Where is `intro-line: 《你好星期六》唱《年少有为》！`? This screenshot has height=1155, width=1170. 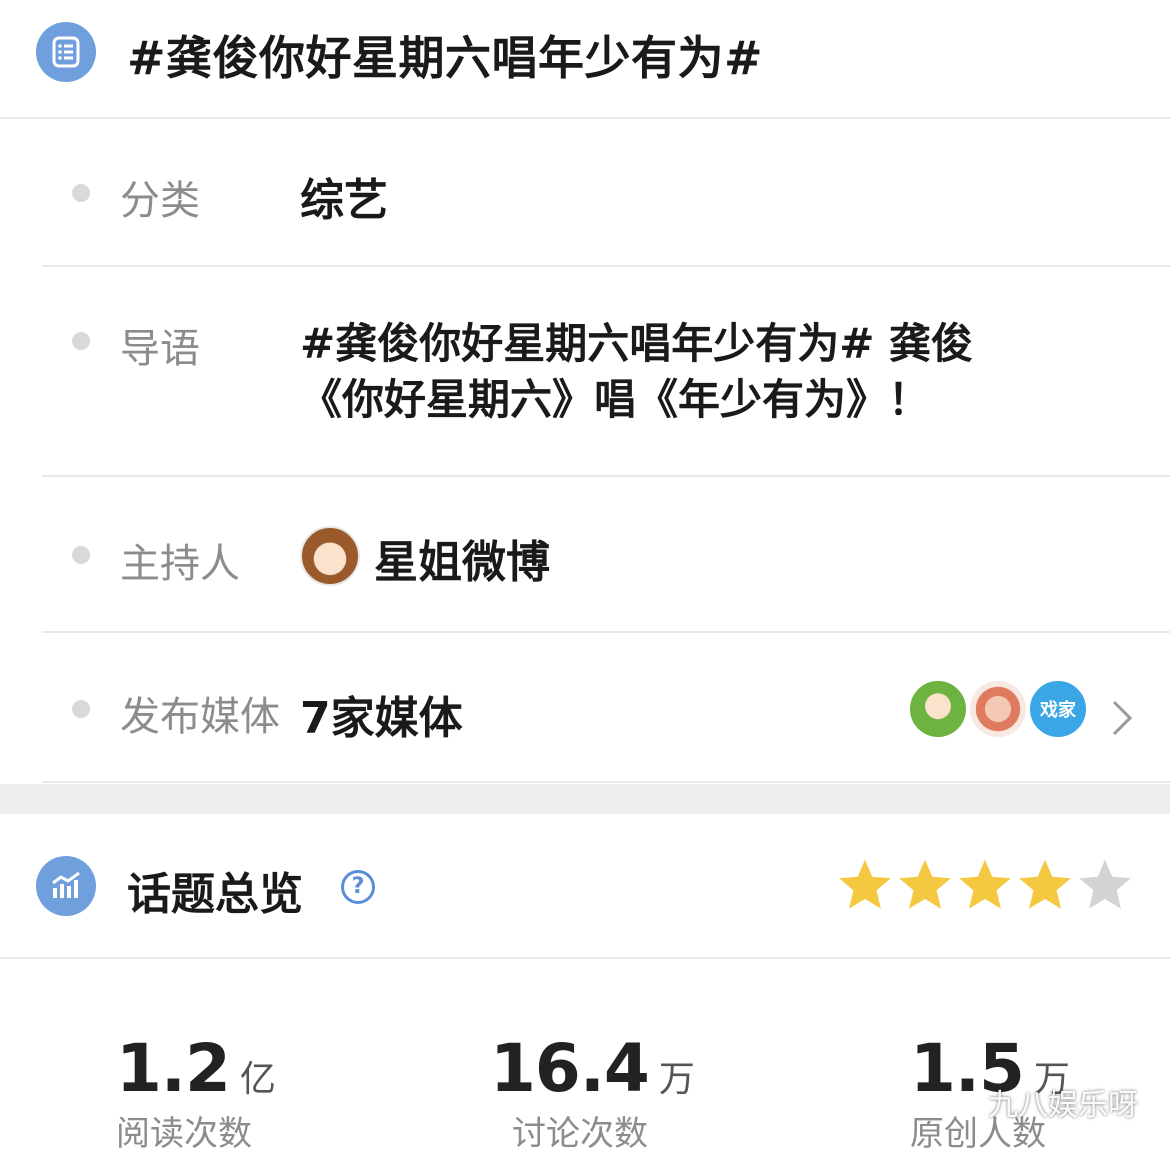
intro-line: 《你好星期六》唱《年少有为》！ is located at coordinates (615, 399).